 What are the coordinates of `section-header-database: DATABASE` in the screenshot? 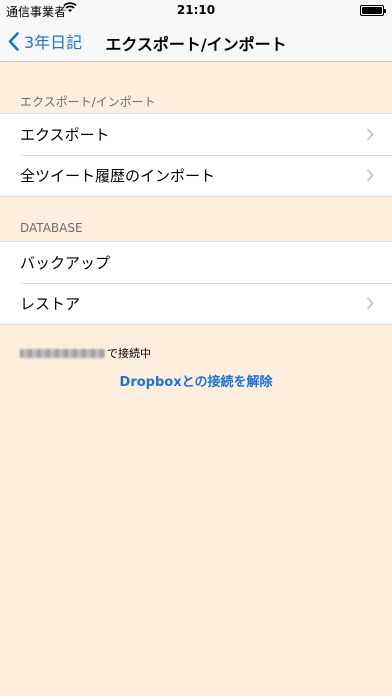 It's located at (51, 228).